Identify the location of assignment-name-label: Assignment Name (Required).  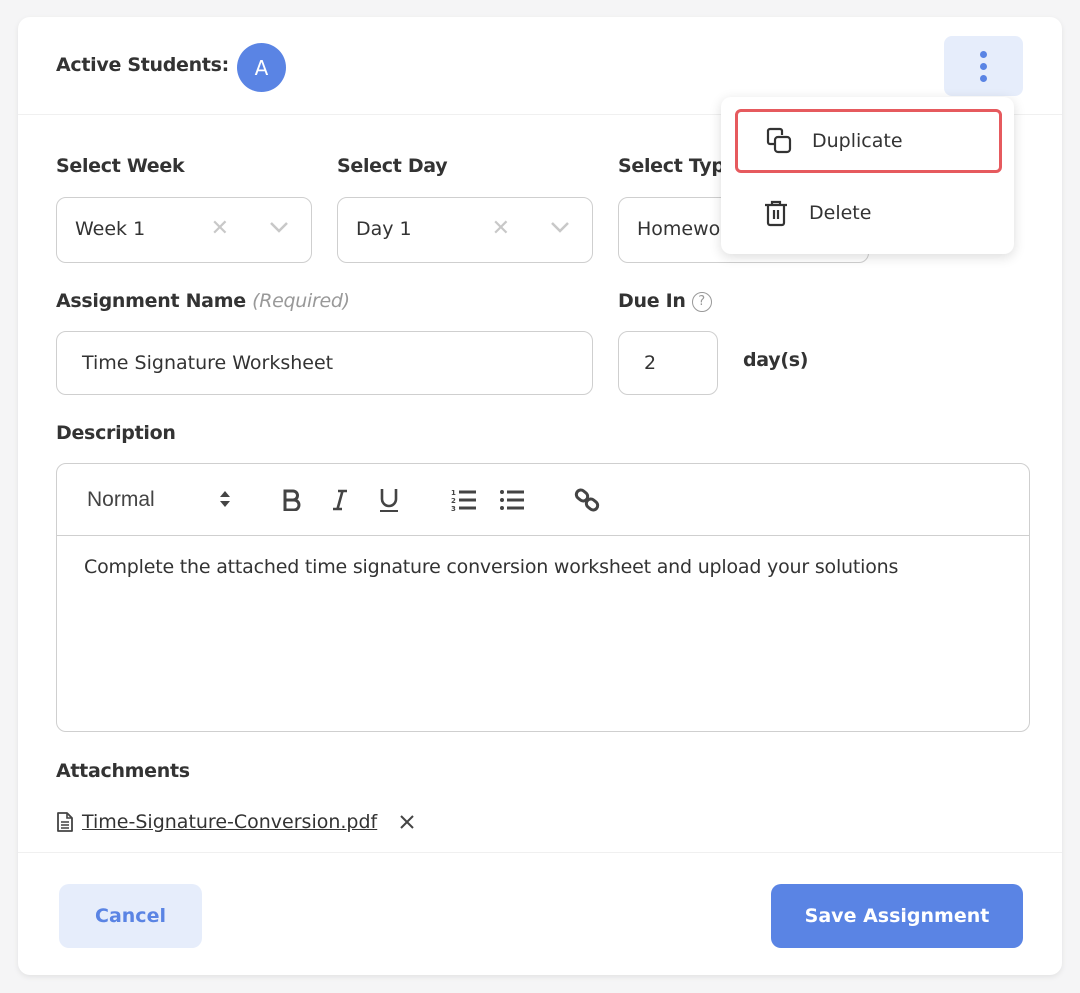
(203, 301).